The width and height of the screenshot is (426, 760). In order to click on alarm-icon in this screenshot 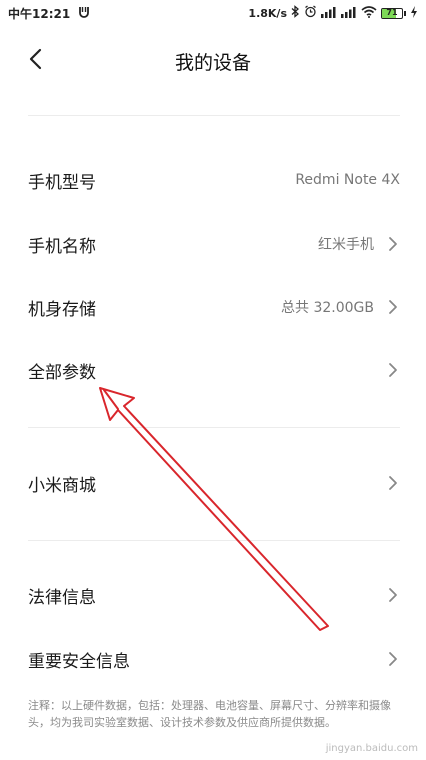, I will do `click(310, 13)`.